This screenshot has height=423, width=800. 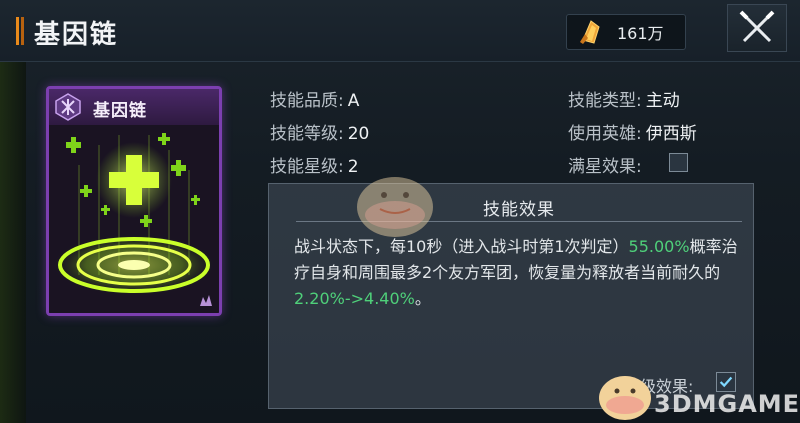 What do you see at coordinates (461, 246) in the screenshot?
I see `effect-text-1: 战斗状态下，每10秒（进入战斗时第1次判定）` at bounding box center [461, 246].